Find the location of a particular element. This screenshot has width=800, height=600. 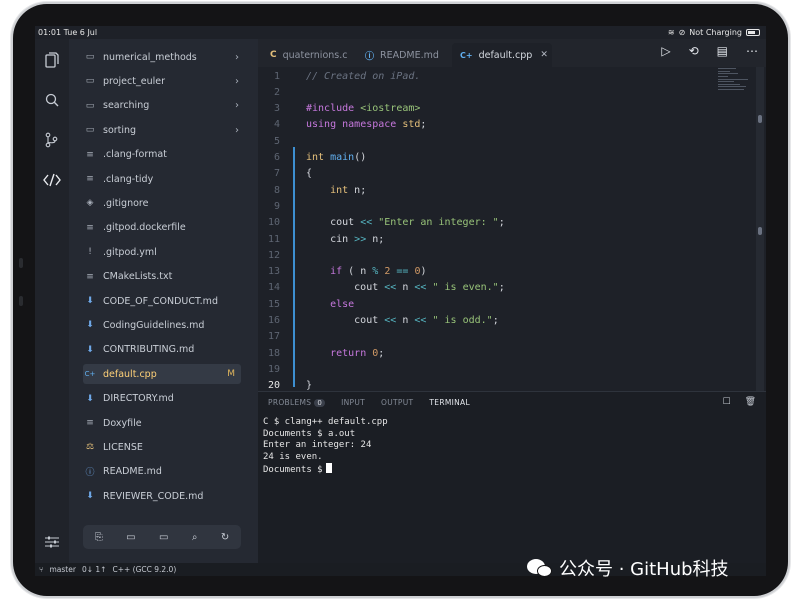

code-text: return 0; is located at coordinates (338, 353).